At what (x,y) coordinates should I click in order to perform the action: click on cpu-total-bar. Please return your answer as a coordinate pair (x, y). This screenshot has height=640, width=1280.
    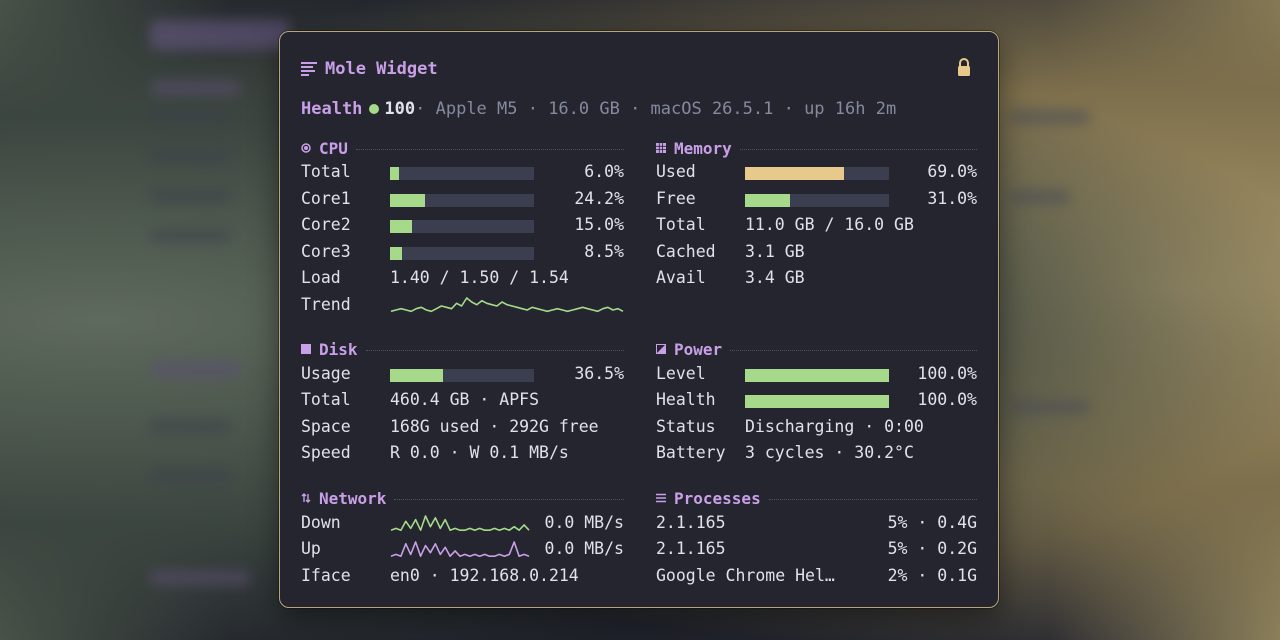
    Looking at the image, I should click on (462, 173).